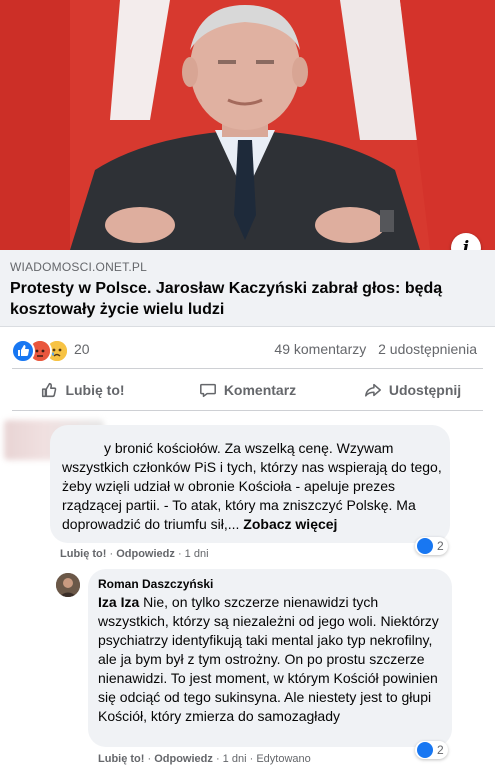  I want to click on like-label: Lubię to!, so click(95, 390).